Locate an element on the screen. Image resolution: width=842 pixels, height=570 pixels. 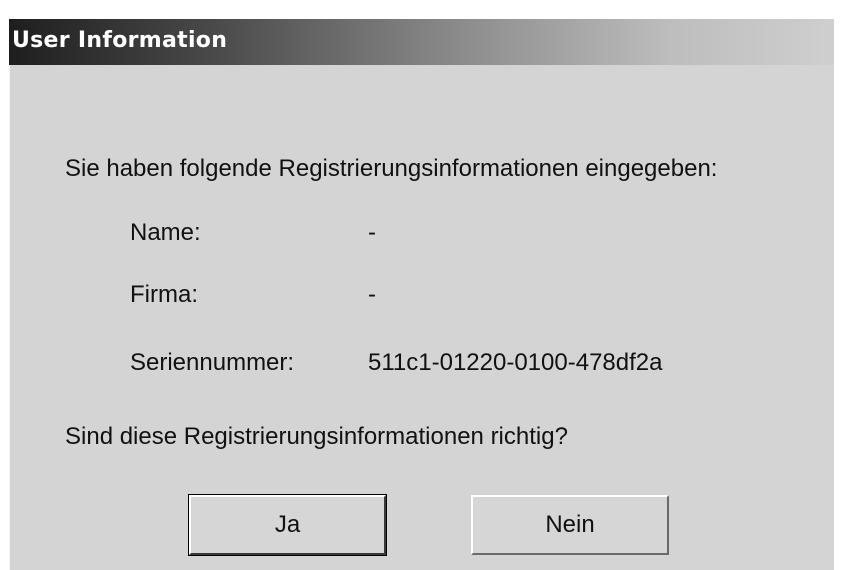
dialog-title: User Information is located at coordinates (120, 40).